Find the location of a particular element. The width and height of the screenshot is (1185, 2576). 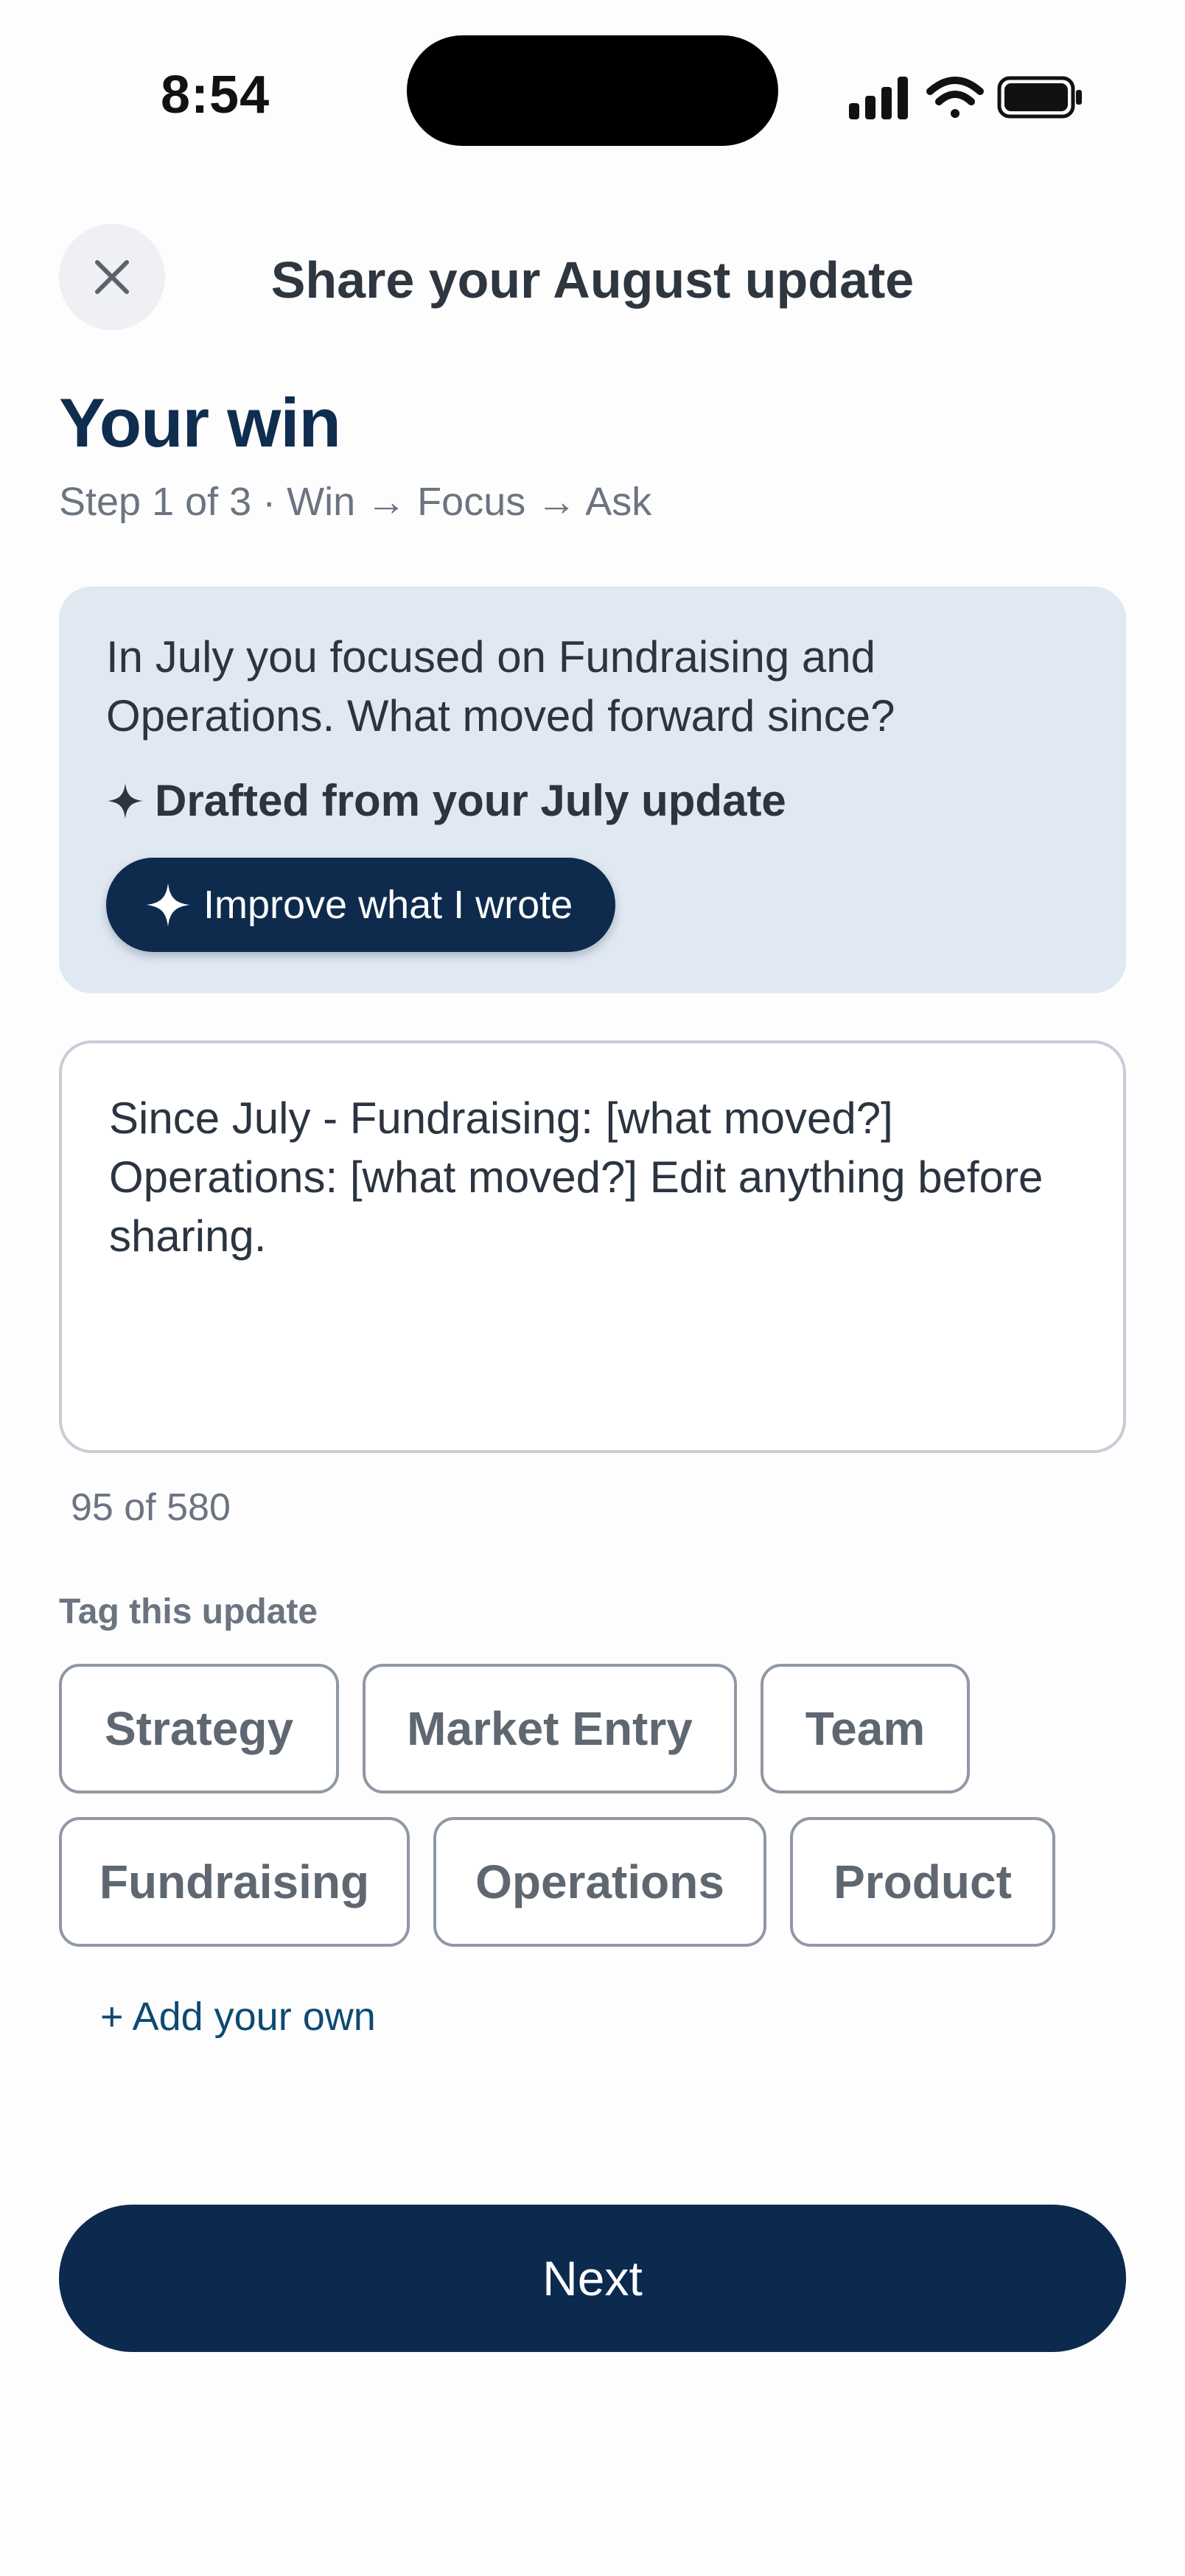

status-icons is located at coordinates (965, 97).